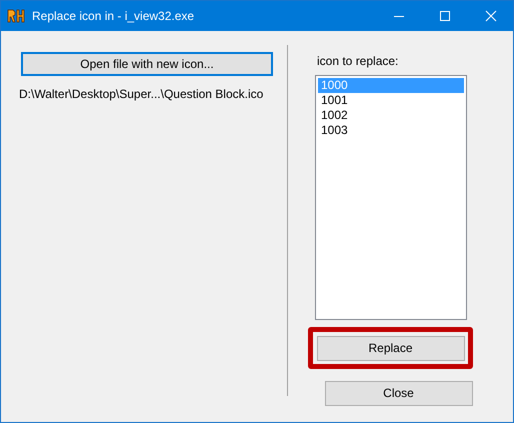 This screenshot has width=514, height=423. Describe the element at coordinates (391, 130) in the screenshot. I see `list-item: 1003` at that location.